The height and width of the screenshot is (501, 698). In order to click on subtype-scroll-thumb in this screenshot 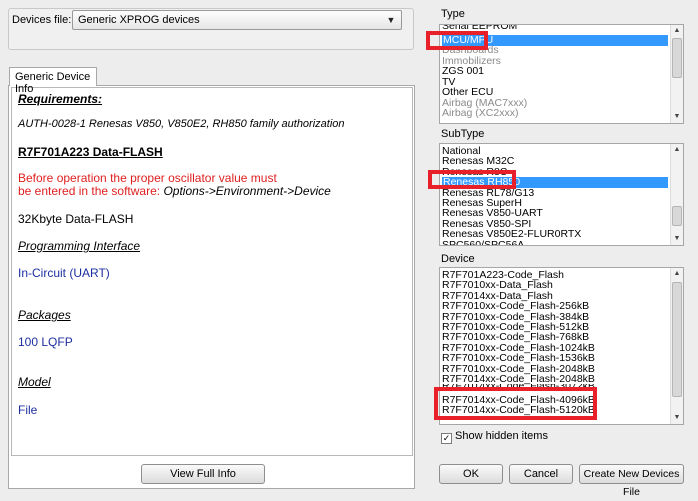, I will do `click(677, 216)`.